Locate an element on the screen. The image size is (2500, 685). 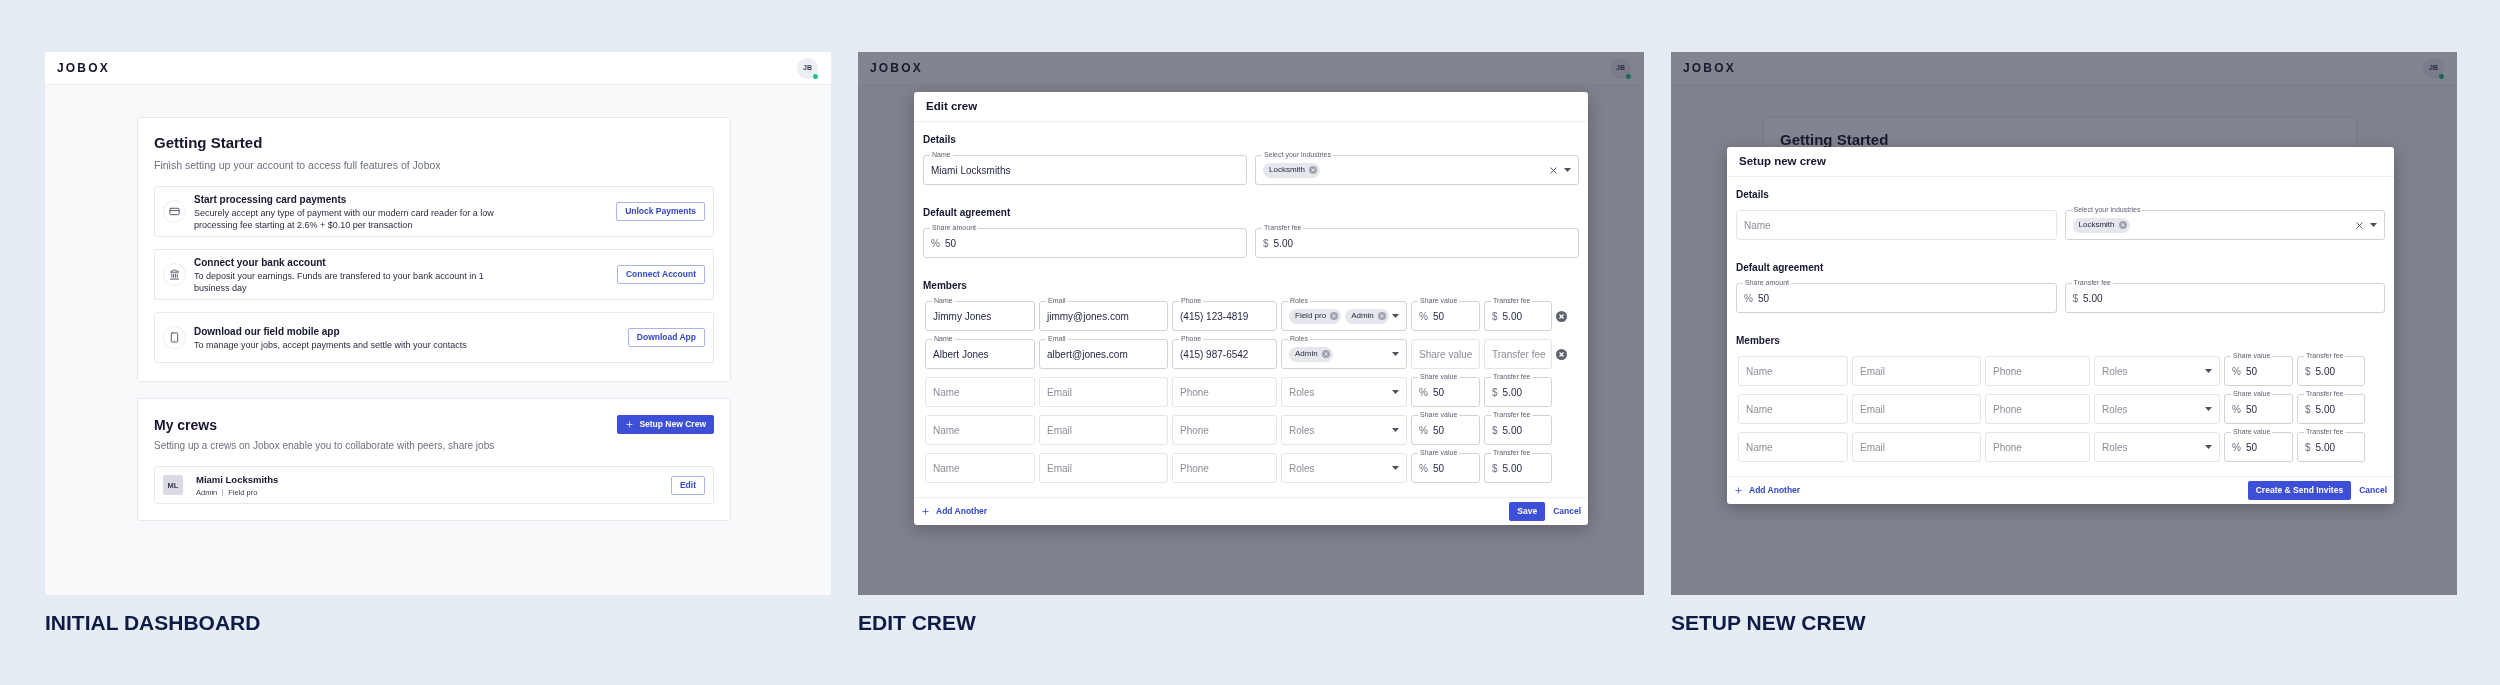
submit-button: Create & Send Invites is located at coordinates (2299, 490).